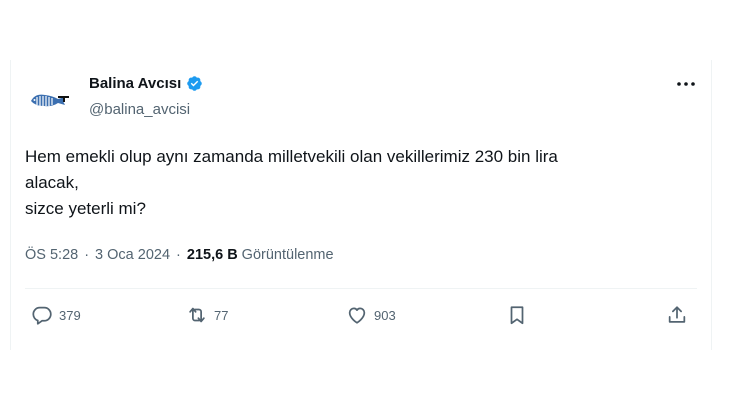 This screenshot has height=420, width=730. I want to click on tweet-date: 3 Oca 2024, so click(132, 255).